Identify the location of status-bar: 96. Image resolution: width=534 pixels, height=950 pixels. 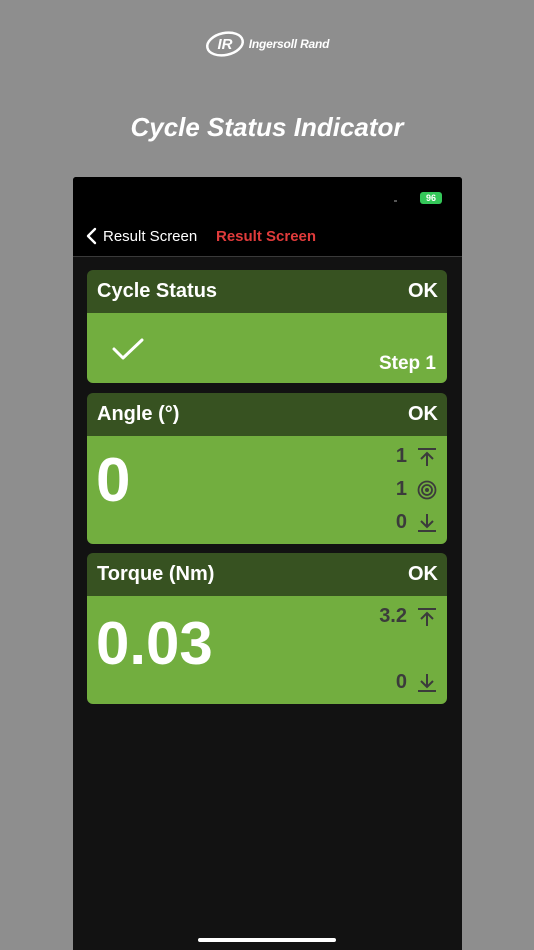
(267, 197).